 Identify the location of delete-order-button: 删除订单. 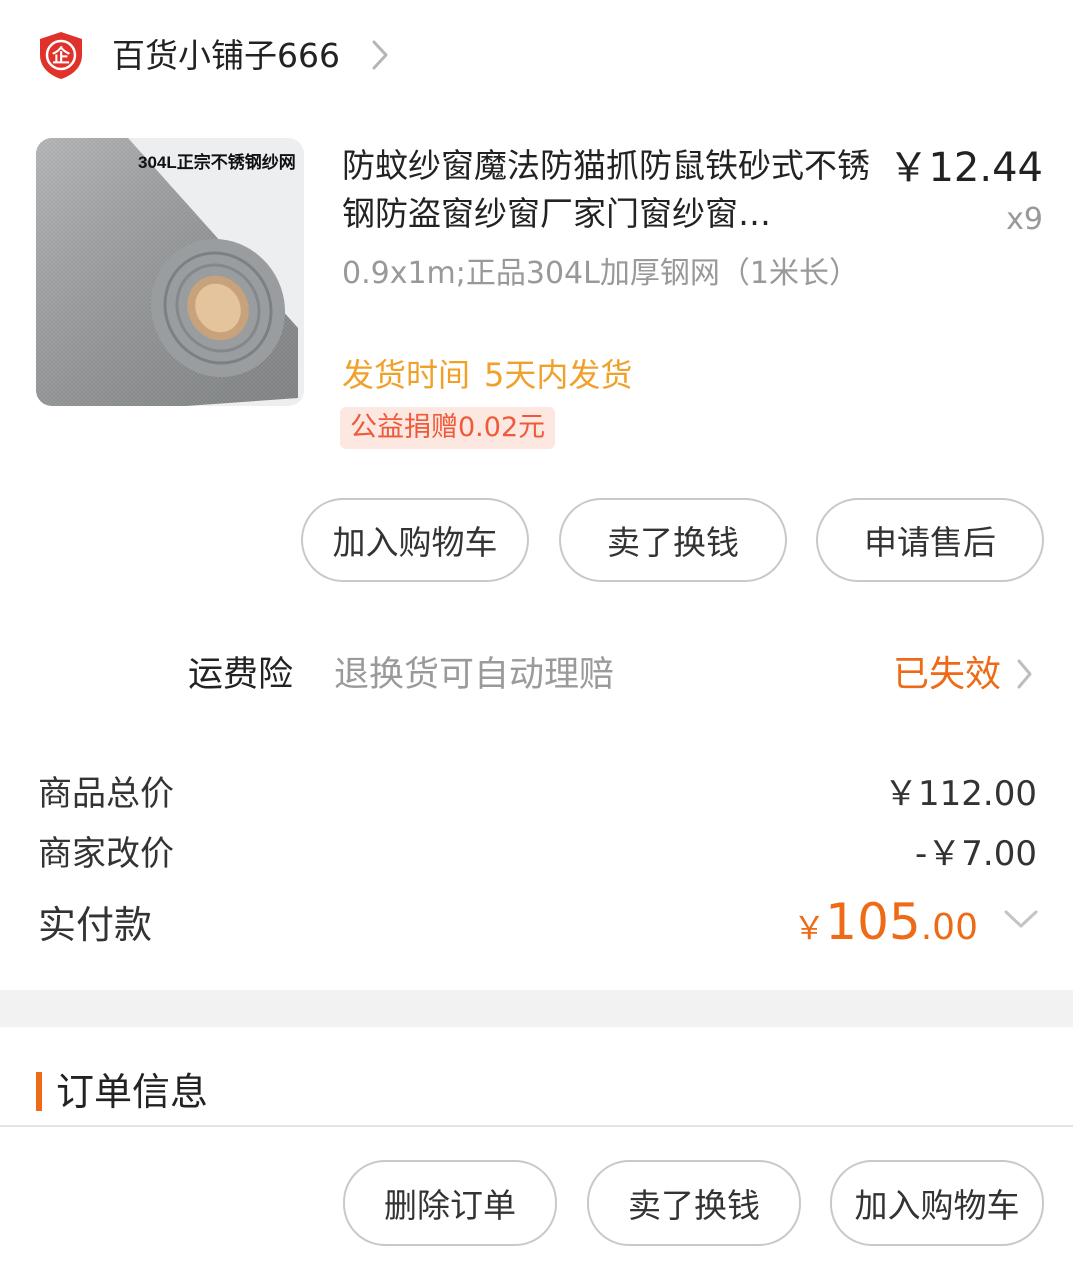
(450, 1203).